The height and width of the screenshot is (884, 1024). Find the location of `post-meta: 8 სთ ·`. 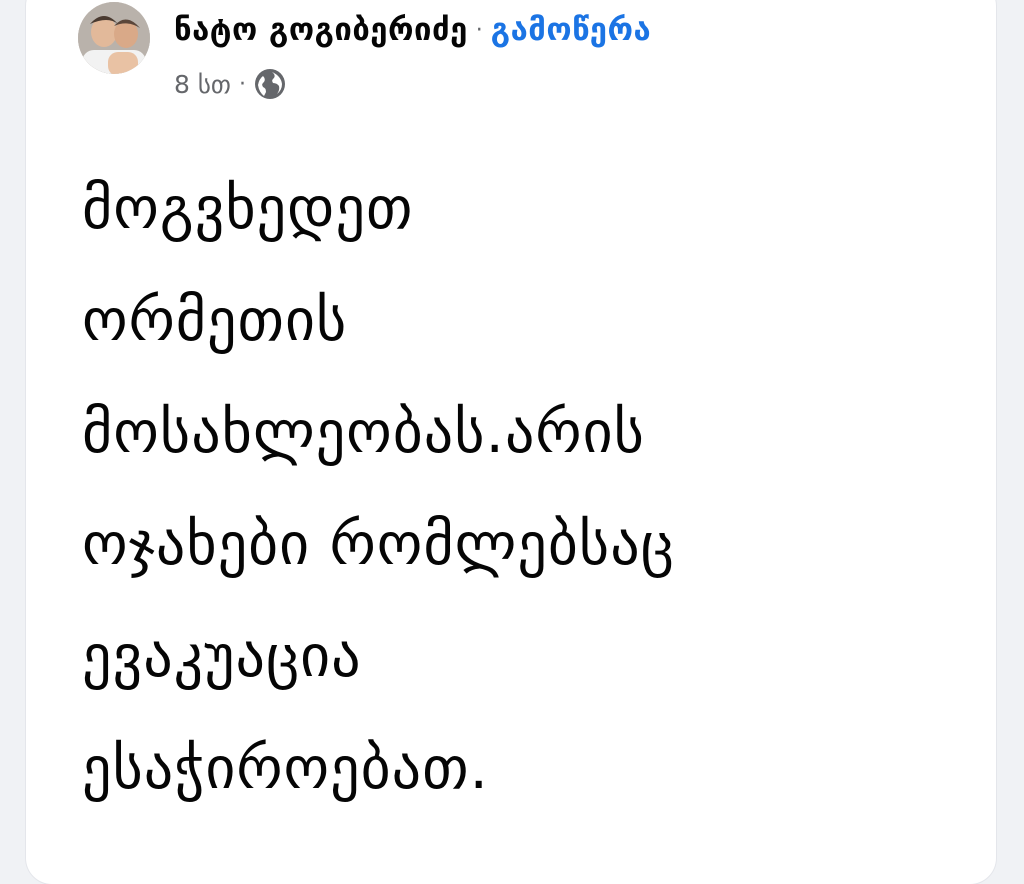

post-meta: 8 სთ · is located at coordinates (230, 84).